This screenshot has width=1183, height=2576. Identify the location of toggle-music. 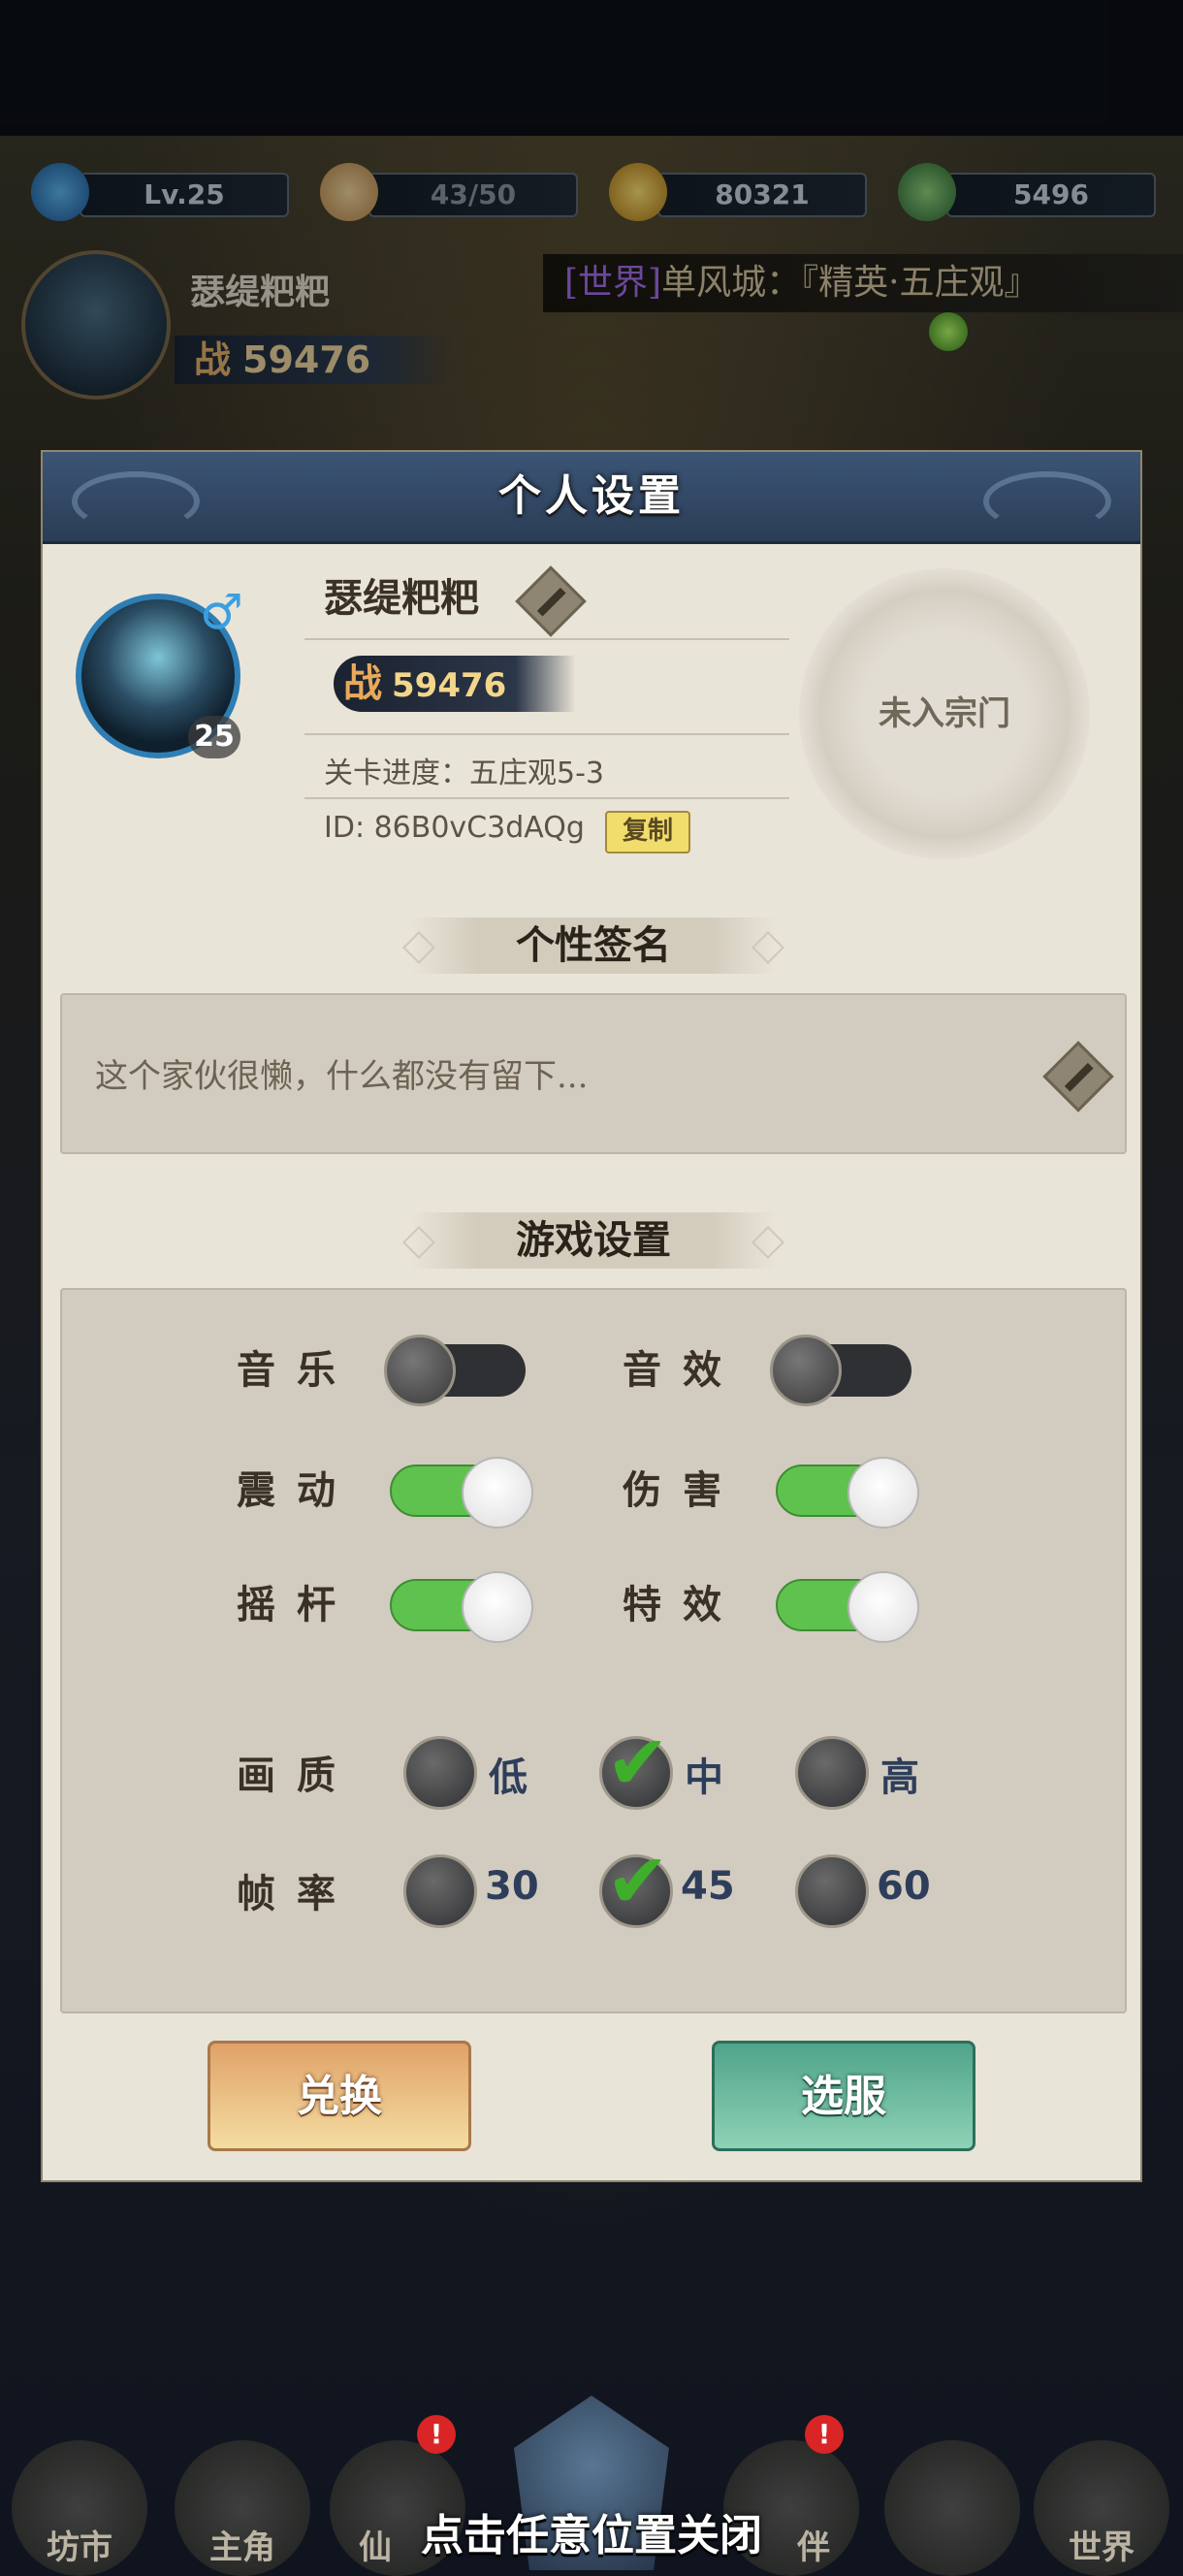
(455, 1370).